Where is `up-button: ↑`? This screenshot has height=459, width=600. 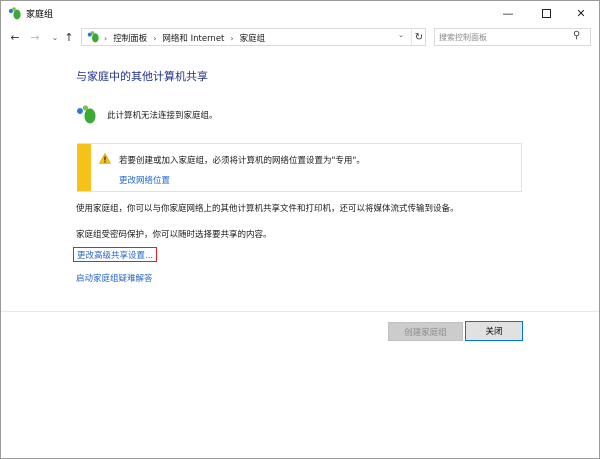
up-button: ↑ is located at coordinates (69, 37).